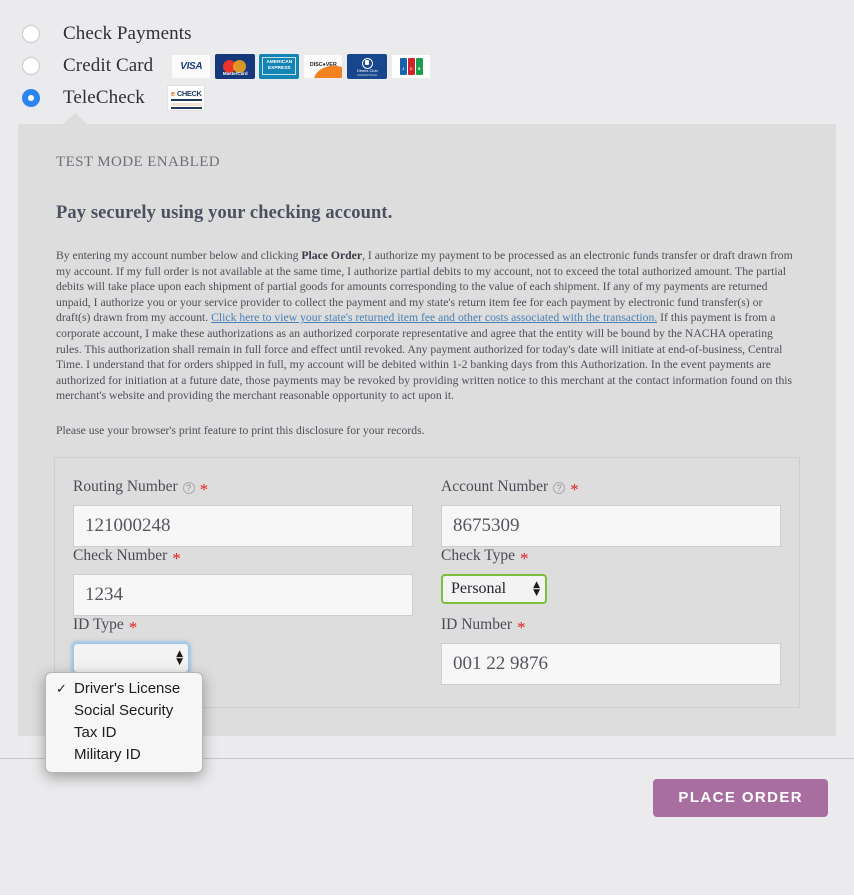 Image resolution: width=854 pixels, height=895 pixels. I want to click on account-number-required-marker: *, so click(574, 489).